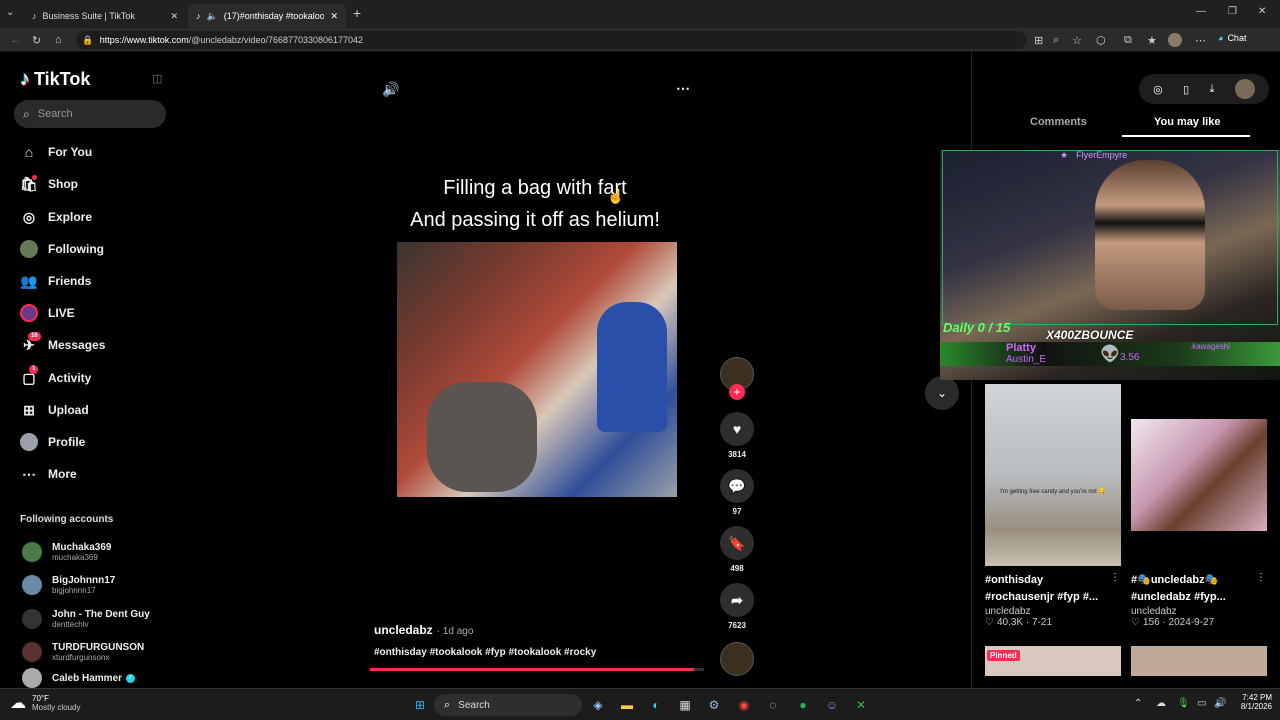 This screenshot has width=1280, height=720. What do you see at coordinates (212, 16) in the screenshot?
I see `tab-audio-icon: 🔈` at bounding box center [212, 16].